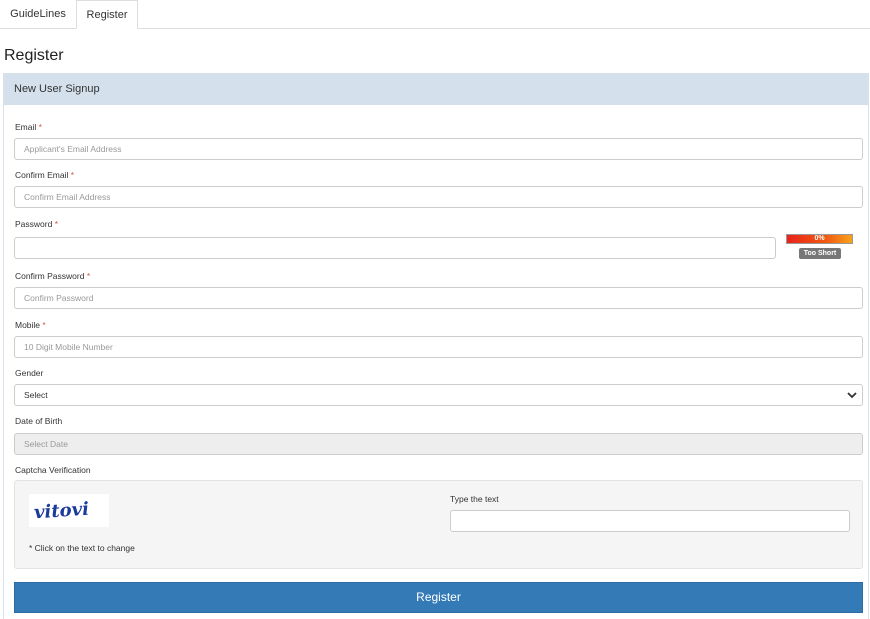  I want to click on password-label-text: Password, so click(34, 224).